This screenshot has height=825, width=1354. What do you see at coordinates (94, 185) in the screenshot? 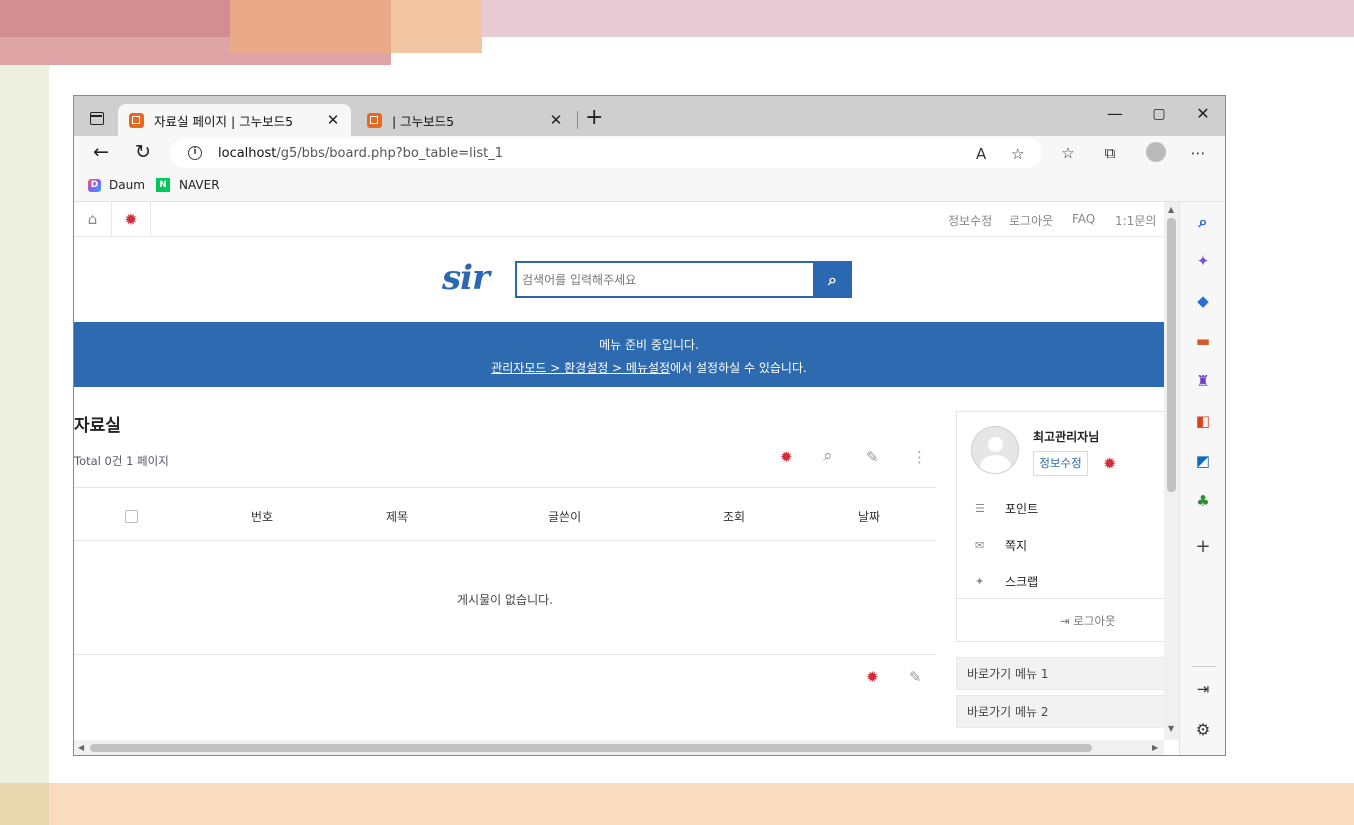
I see `daum-logo-icon: D` at bounding box center [94, 185].